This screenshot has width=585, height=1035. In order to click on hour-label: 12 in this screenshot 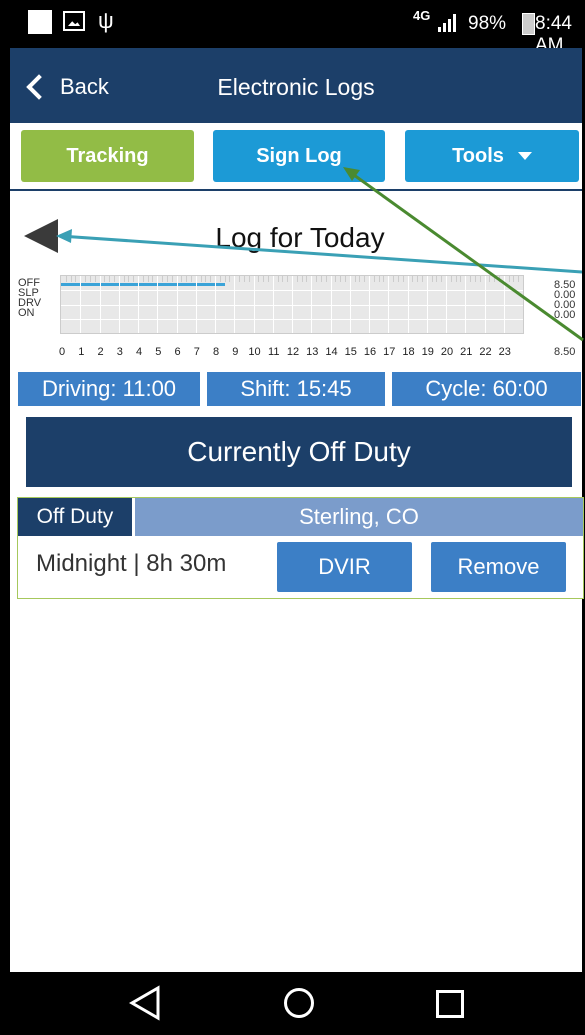, I will do `click(293, 352)`.